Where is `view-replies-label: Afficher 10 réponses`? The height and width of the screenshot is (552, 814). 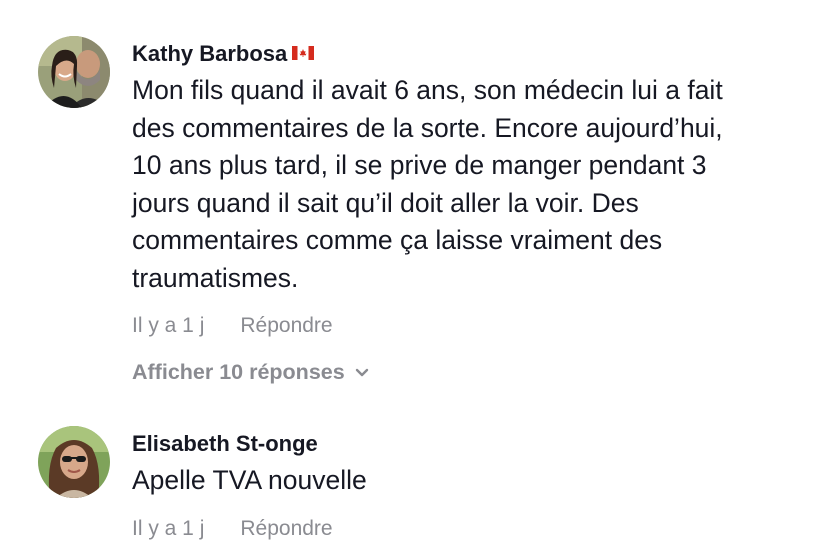 view-replies-label: Afficher 10 réponses is located at coordinates (238, 372).